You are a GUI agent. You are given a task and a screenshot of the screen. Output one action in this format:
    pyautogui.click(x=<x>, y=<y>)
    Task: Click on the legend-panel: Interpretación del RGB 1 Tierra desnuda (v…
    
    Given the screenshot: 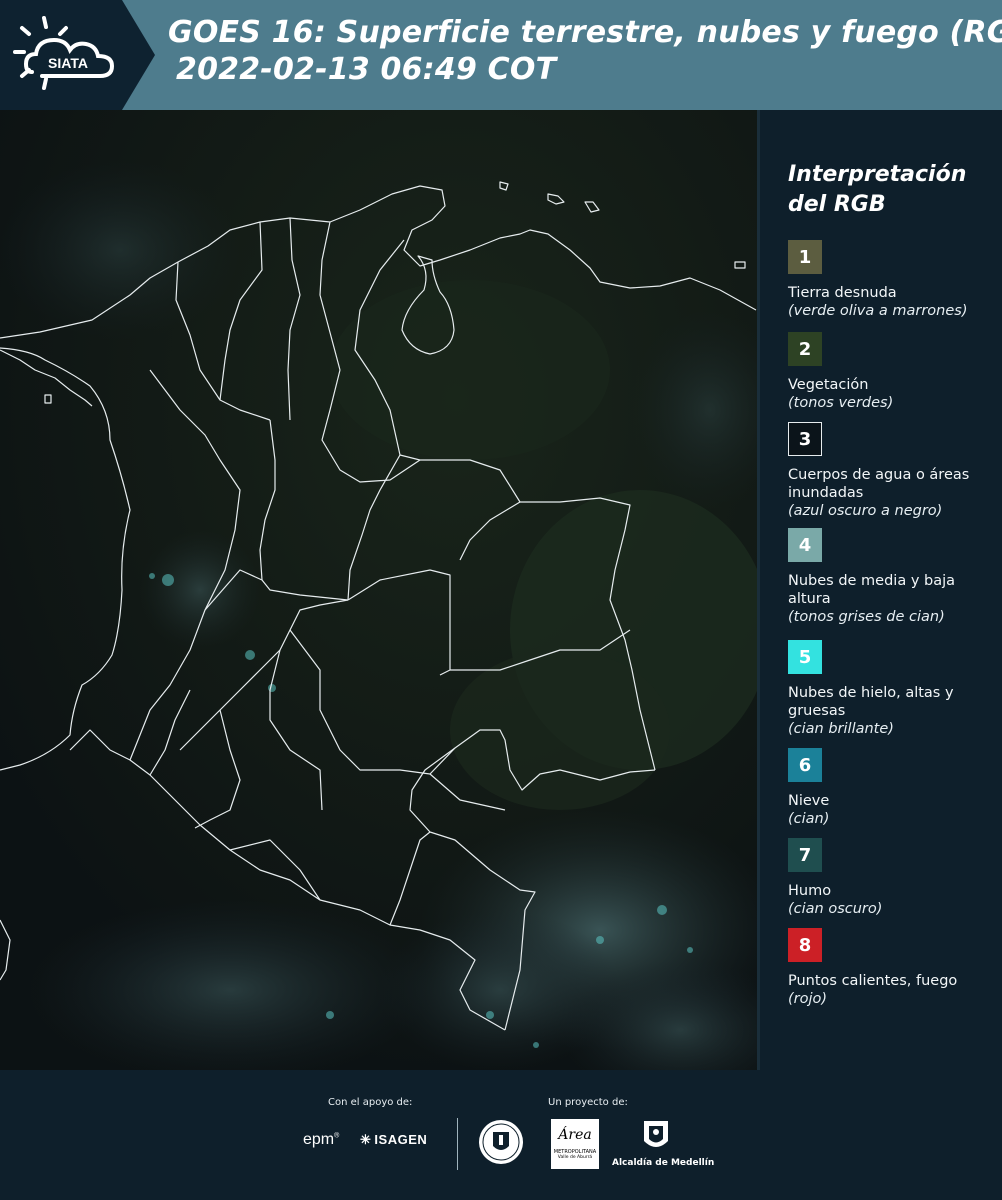 What is the action you would take?
    pyautogui.click(x=890, y=583)
    